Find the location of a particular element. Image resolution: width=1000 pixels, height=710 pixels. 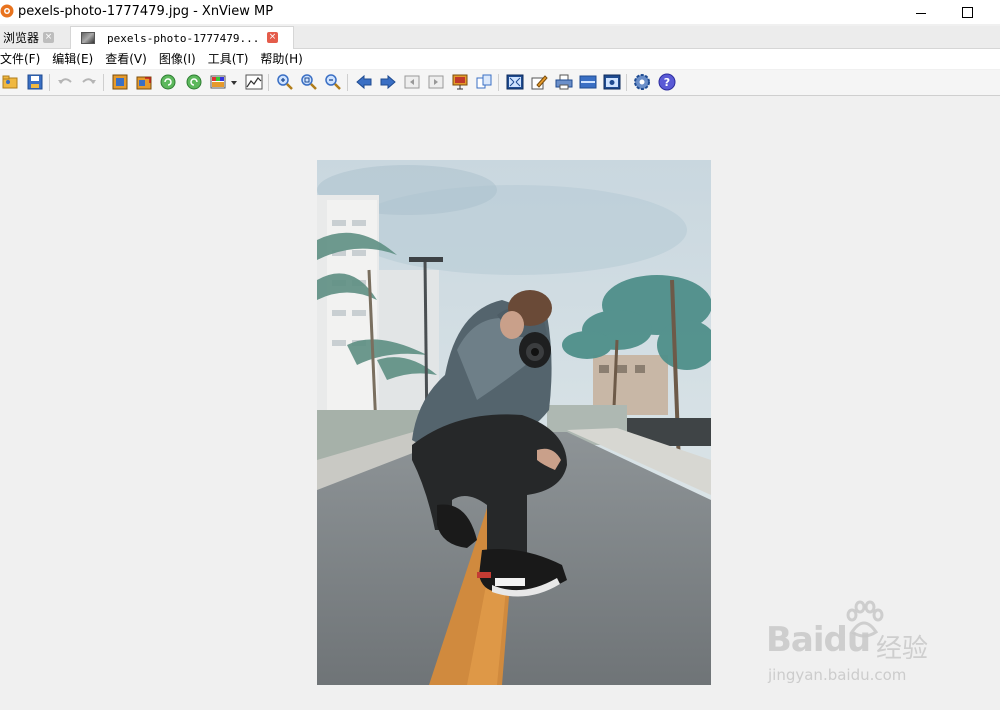

menu-bar: 文件(F) 编辑(E) 查看(V) 图像(I) 工具(T) 帮助(H) is located at coordinates (500, 59).